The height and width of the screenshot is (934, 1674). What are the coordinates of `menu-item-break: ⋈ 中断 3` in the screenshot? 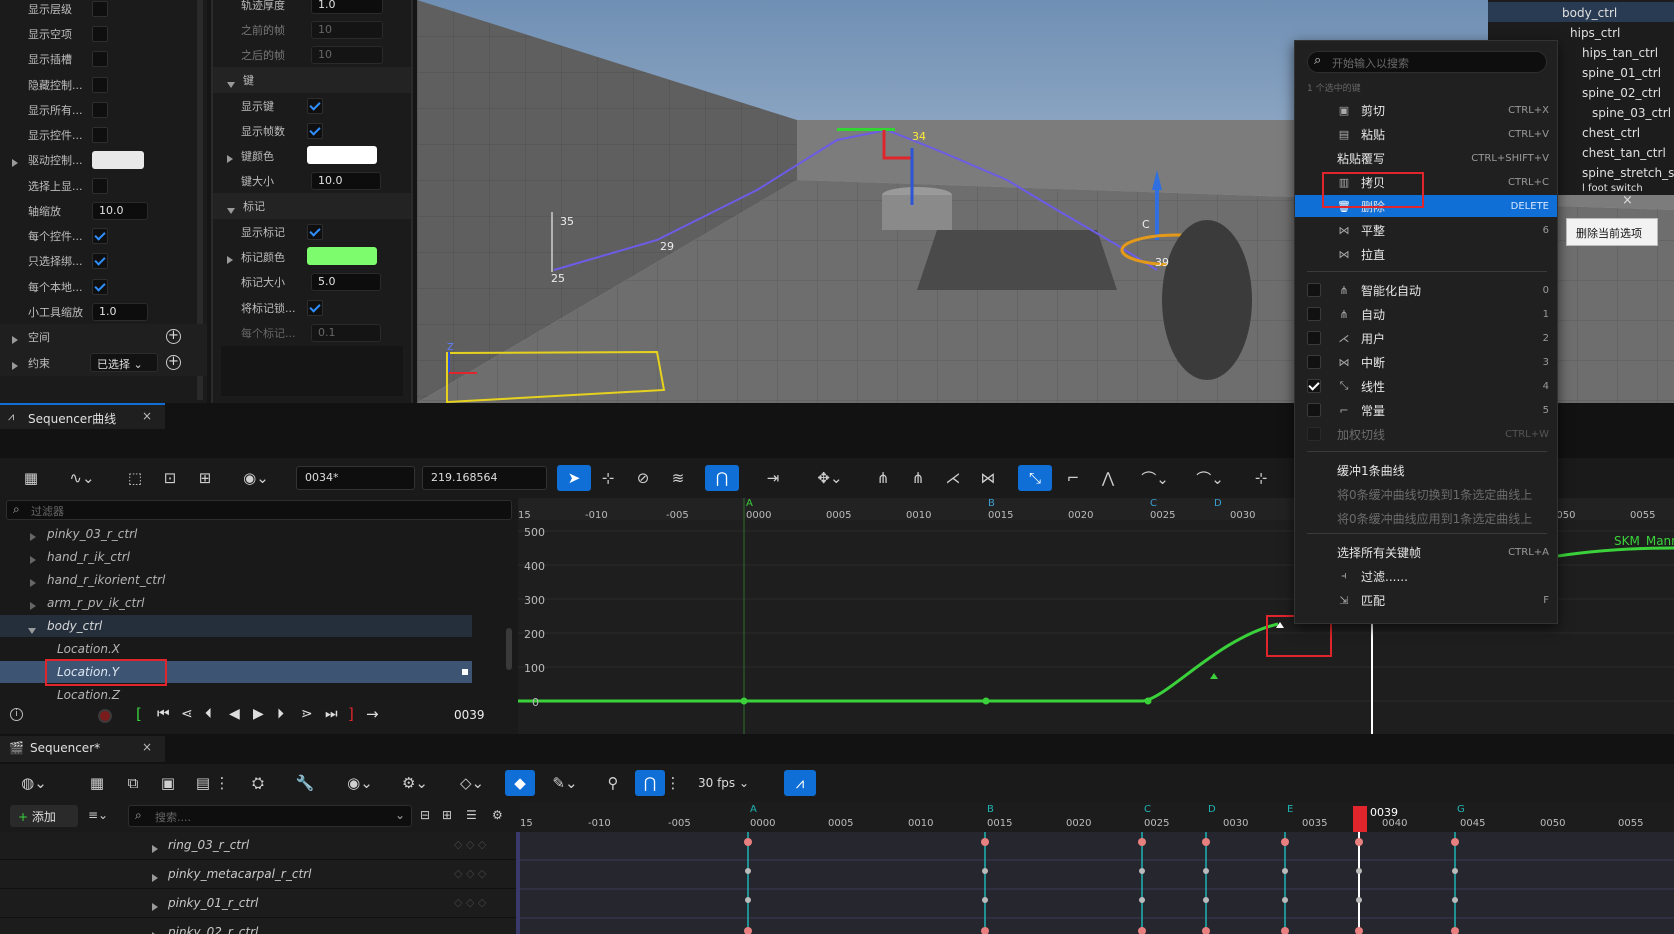 It's located at (1428, 362).